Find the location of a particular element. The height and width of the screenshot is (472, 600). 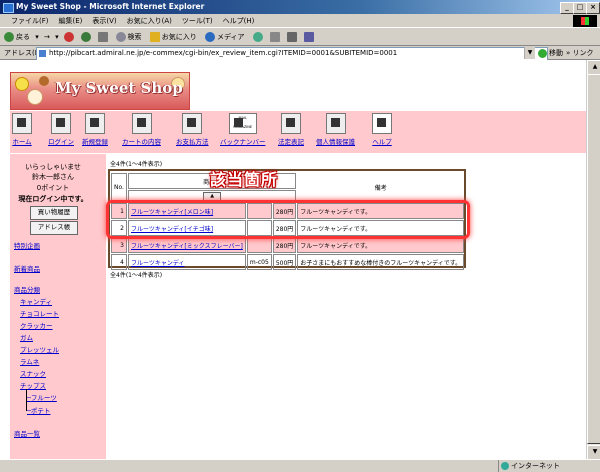

subcategory-potato: ─ポテト is located at coordinates (38, 410).